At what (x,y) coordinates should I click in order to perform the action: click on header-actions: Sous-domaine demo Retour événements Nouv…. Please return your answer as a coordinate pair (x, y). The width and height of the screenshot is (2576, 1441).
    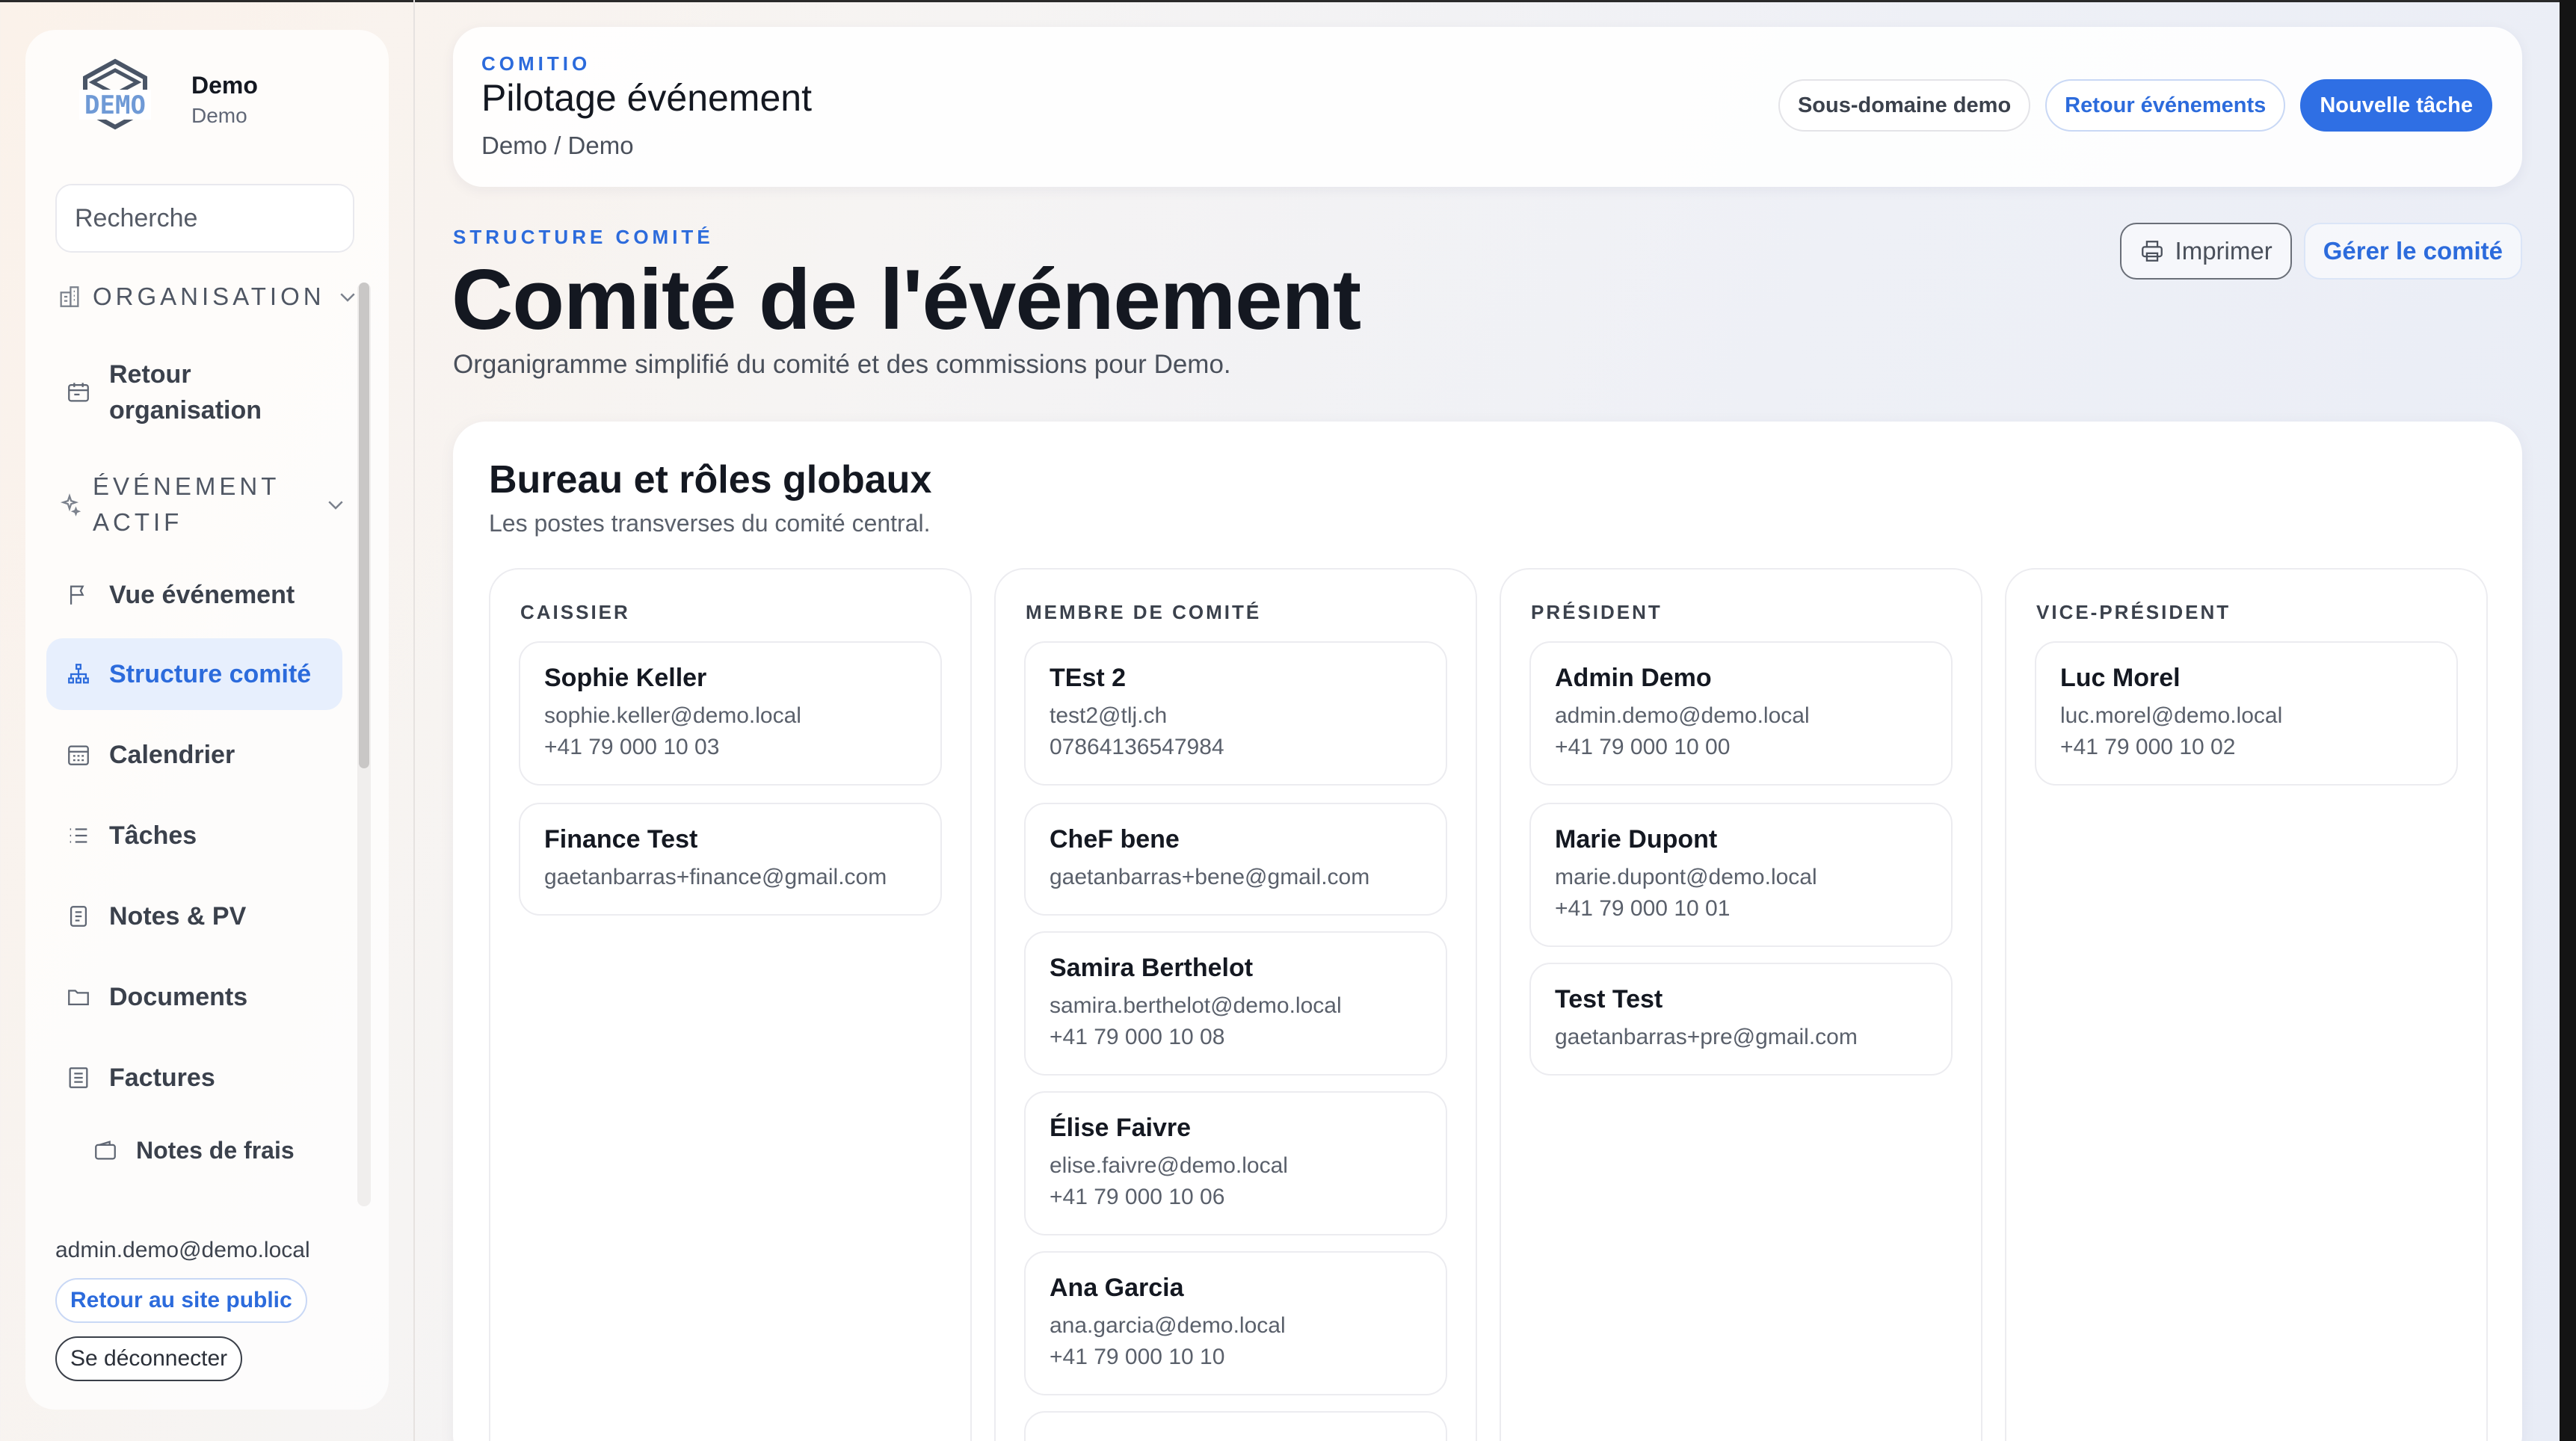
    Looking at the image, I should click on (2135, 105).